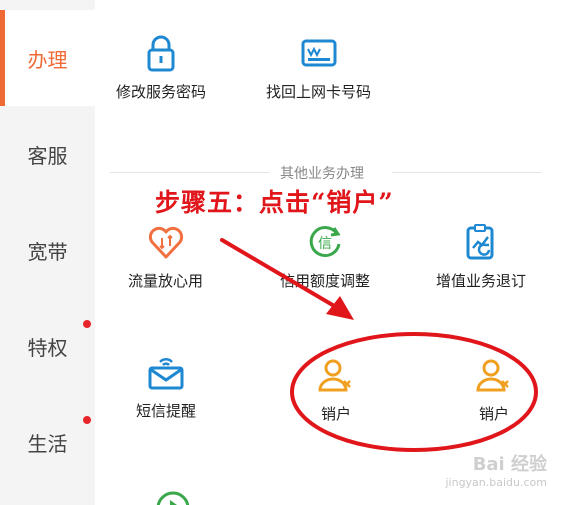 This screenshot has height=505, width=567. What do you see at coordinates (509, 464) in the screenshot?
I see `watermark-brand: Bai 经验` at bounding box center [509, 464].